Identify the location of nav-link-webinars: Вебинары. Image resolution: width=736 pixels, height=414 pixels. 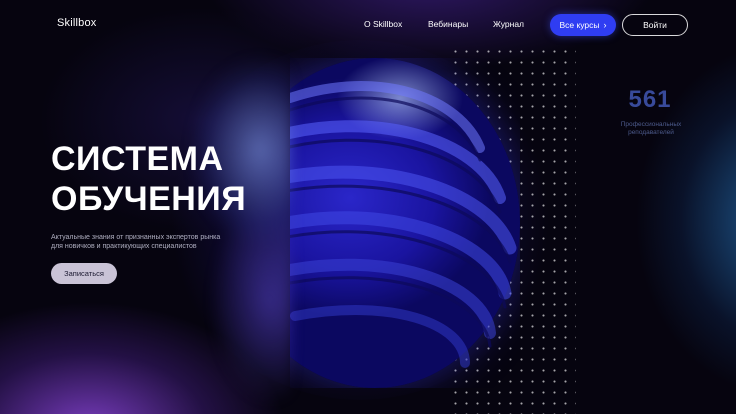
(448, 24).